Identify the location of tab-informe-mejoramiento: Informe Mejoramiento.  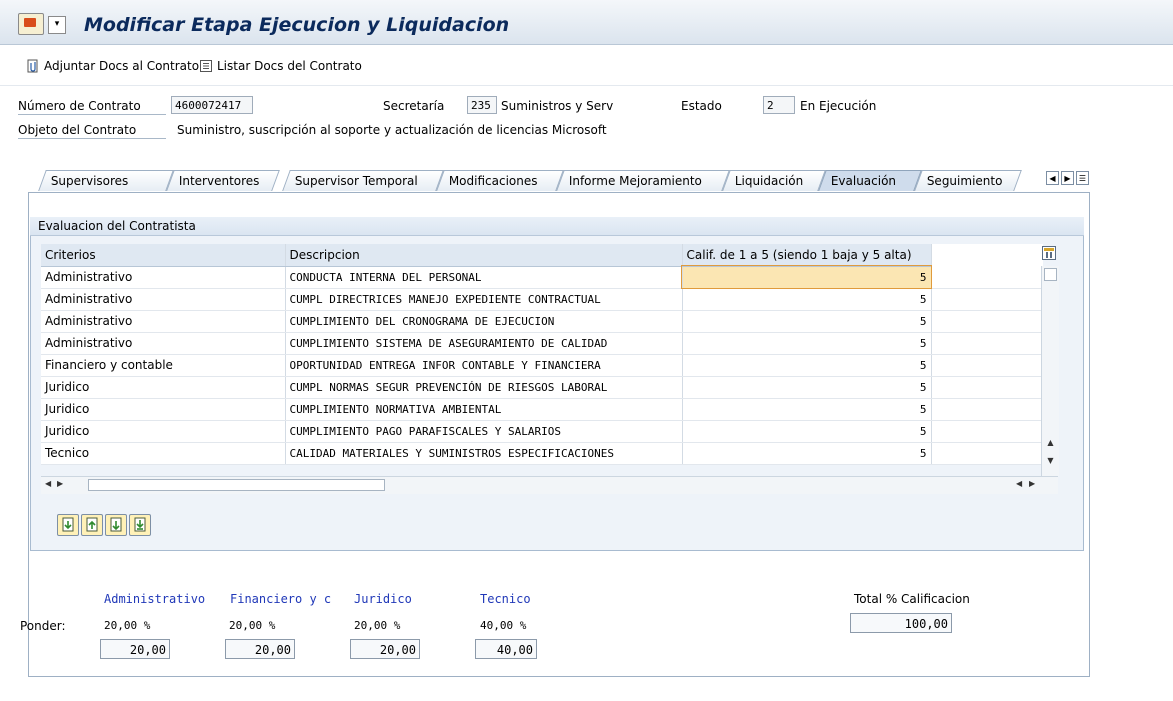
(643, 180).